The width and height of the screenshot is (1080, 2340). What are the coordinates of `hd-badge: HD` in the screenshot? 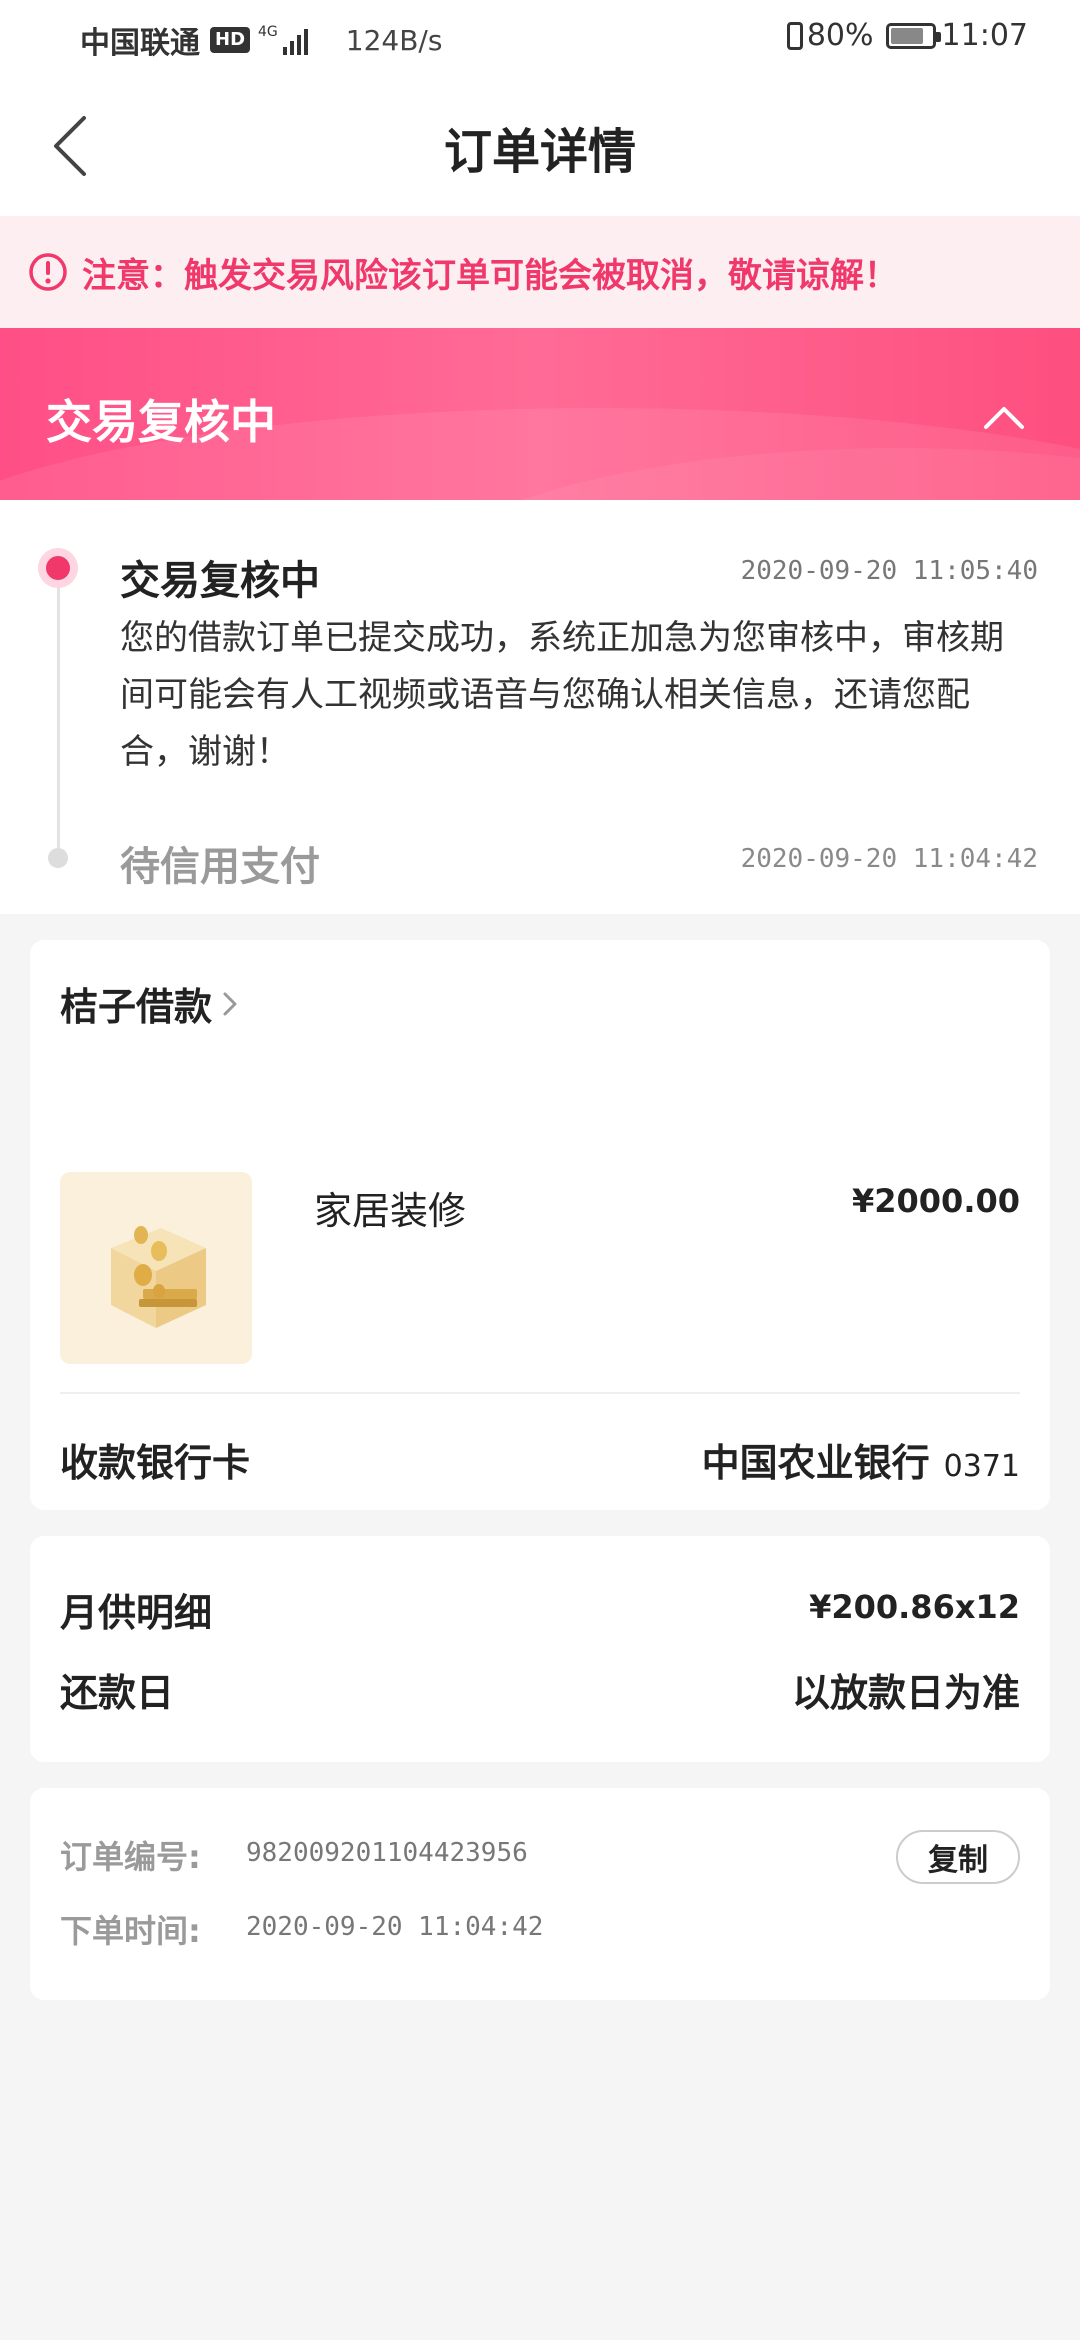 It's located at (230, 40).